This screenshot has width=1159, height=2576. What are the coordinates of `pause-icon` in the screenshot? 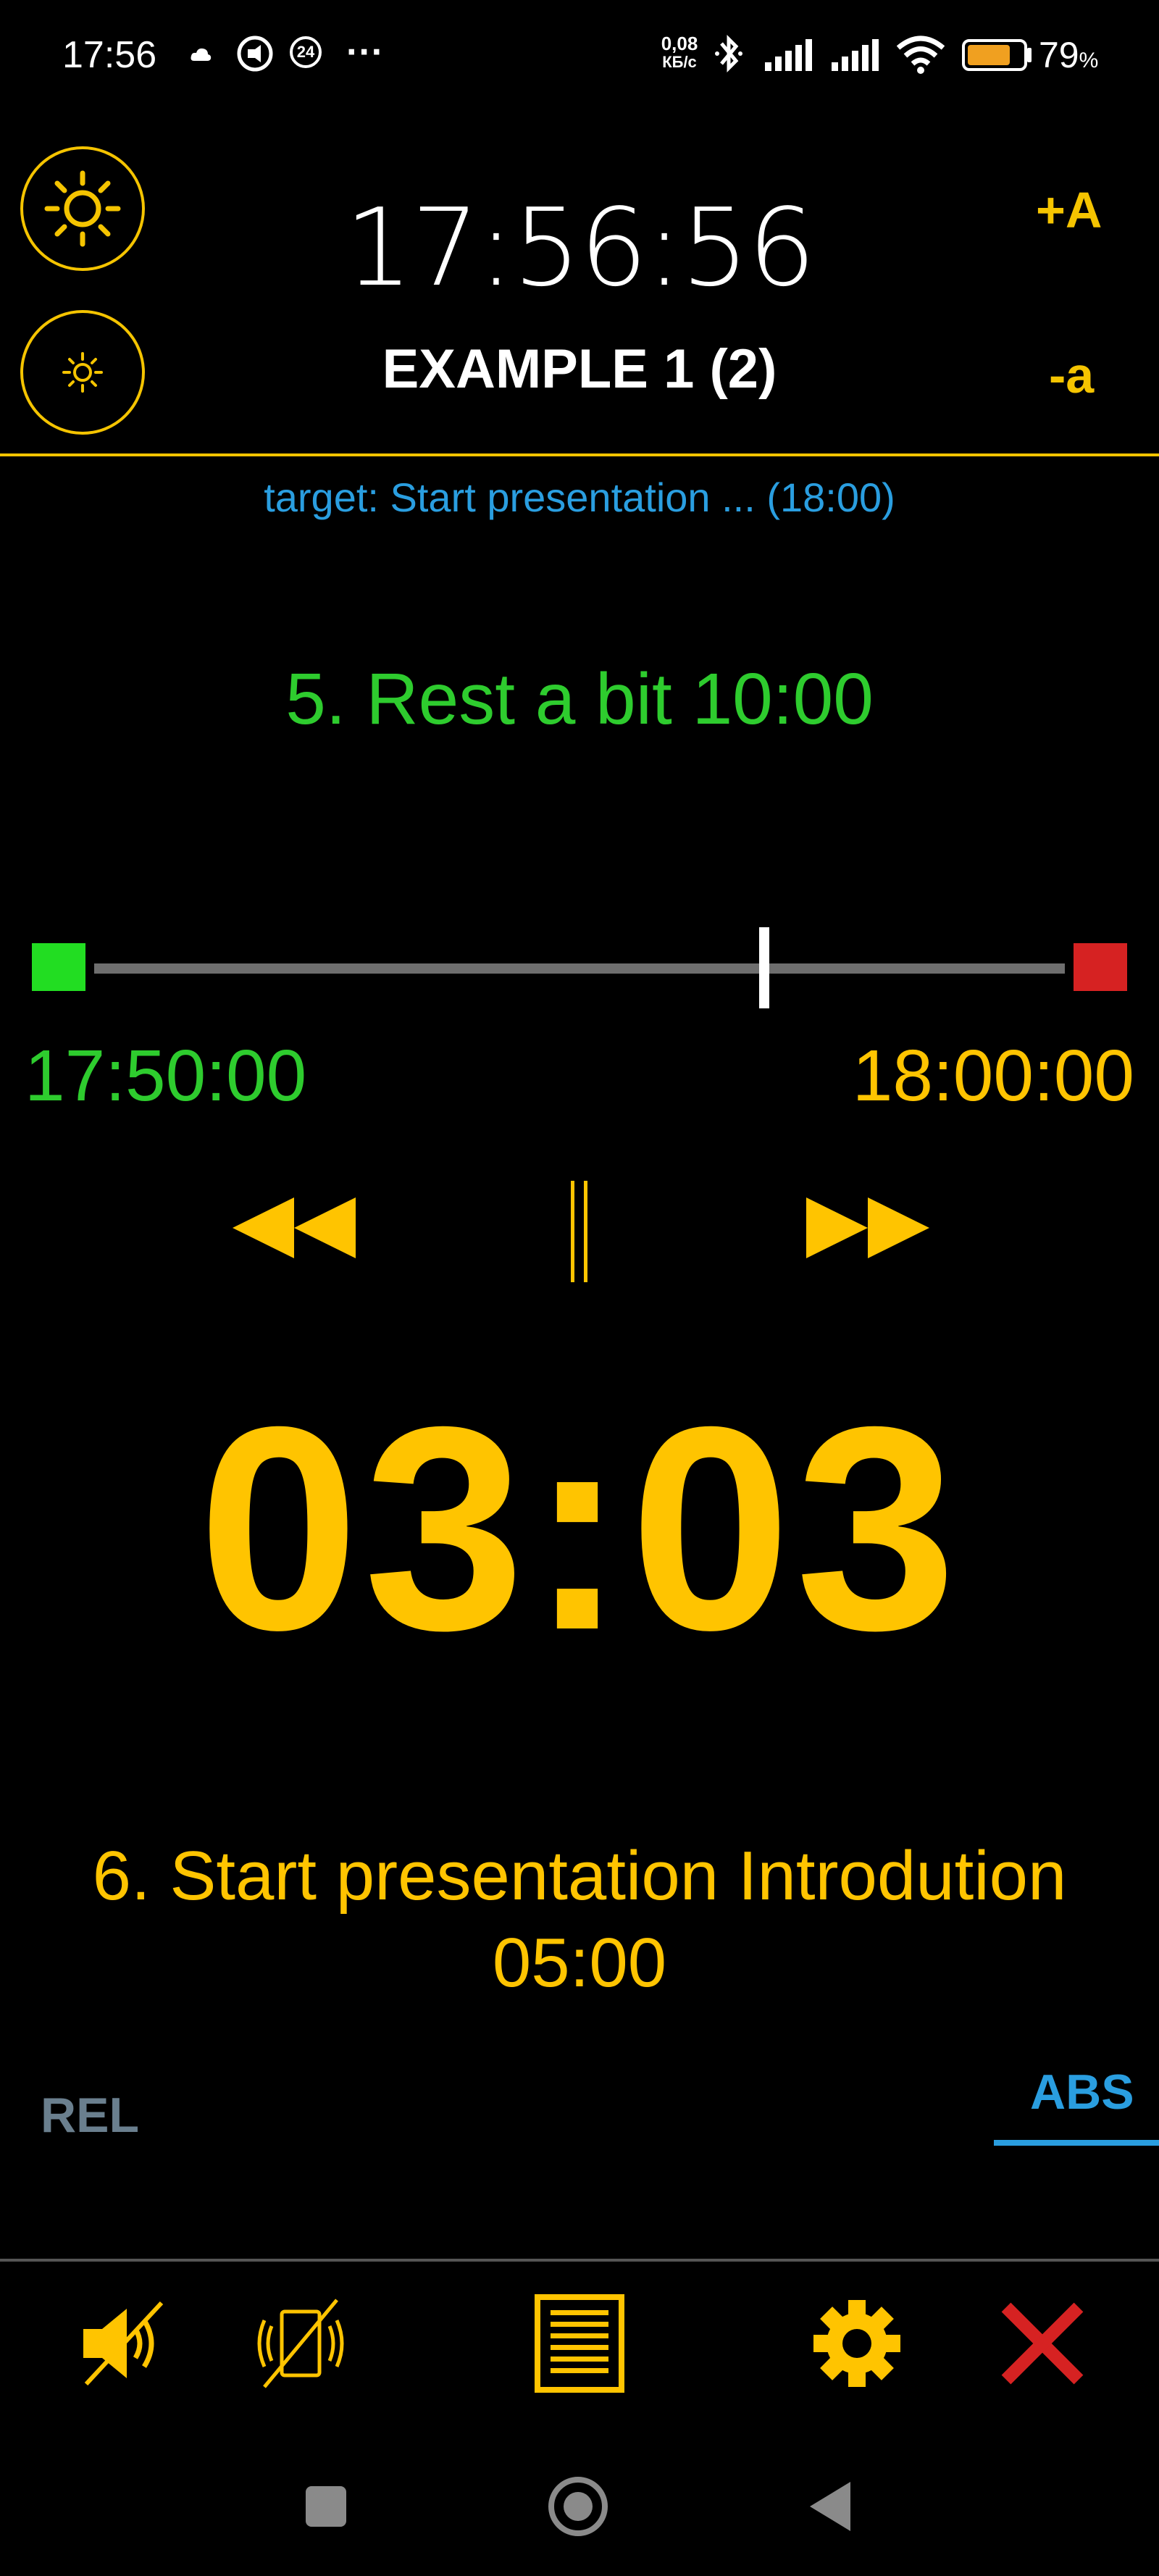 It's located at (579, 1231).